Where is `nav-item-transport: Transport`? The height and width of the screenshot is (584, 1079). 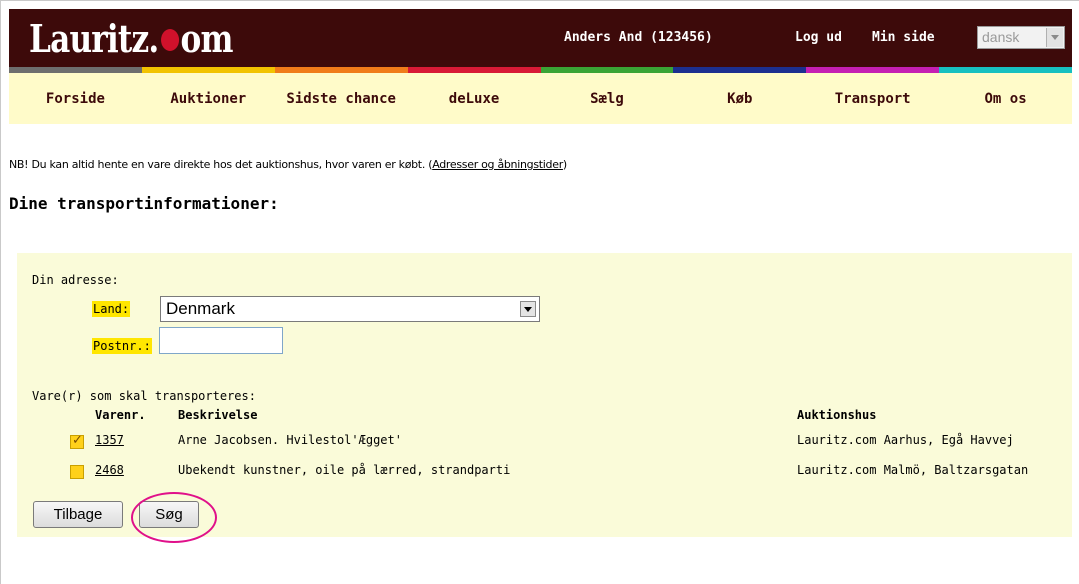
nav-item-transport: Transport is located at coordinates (872, 98).